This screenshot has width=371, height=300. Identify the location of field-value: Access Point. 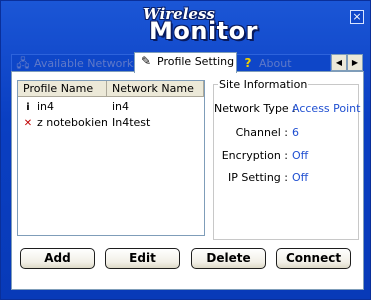
(326, 108).